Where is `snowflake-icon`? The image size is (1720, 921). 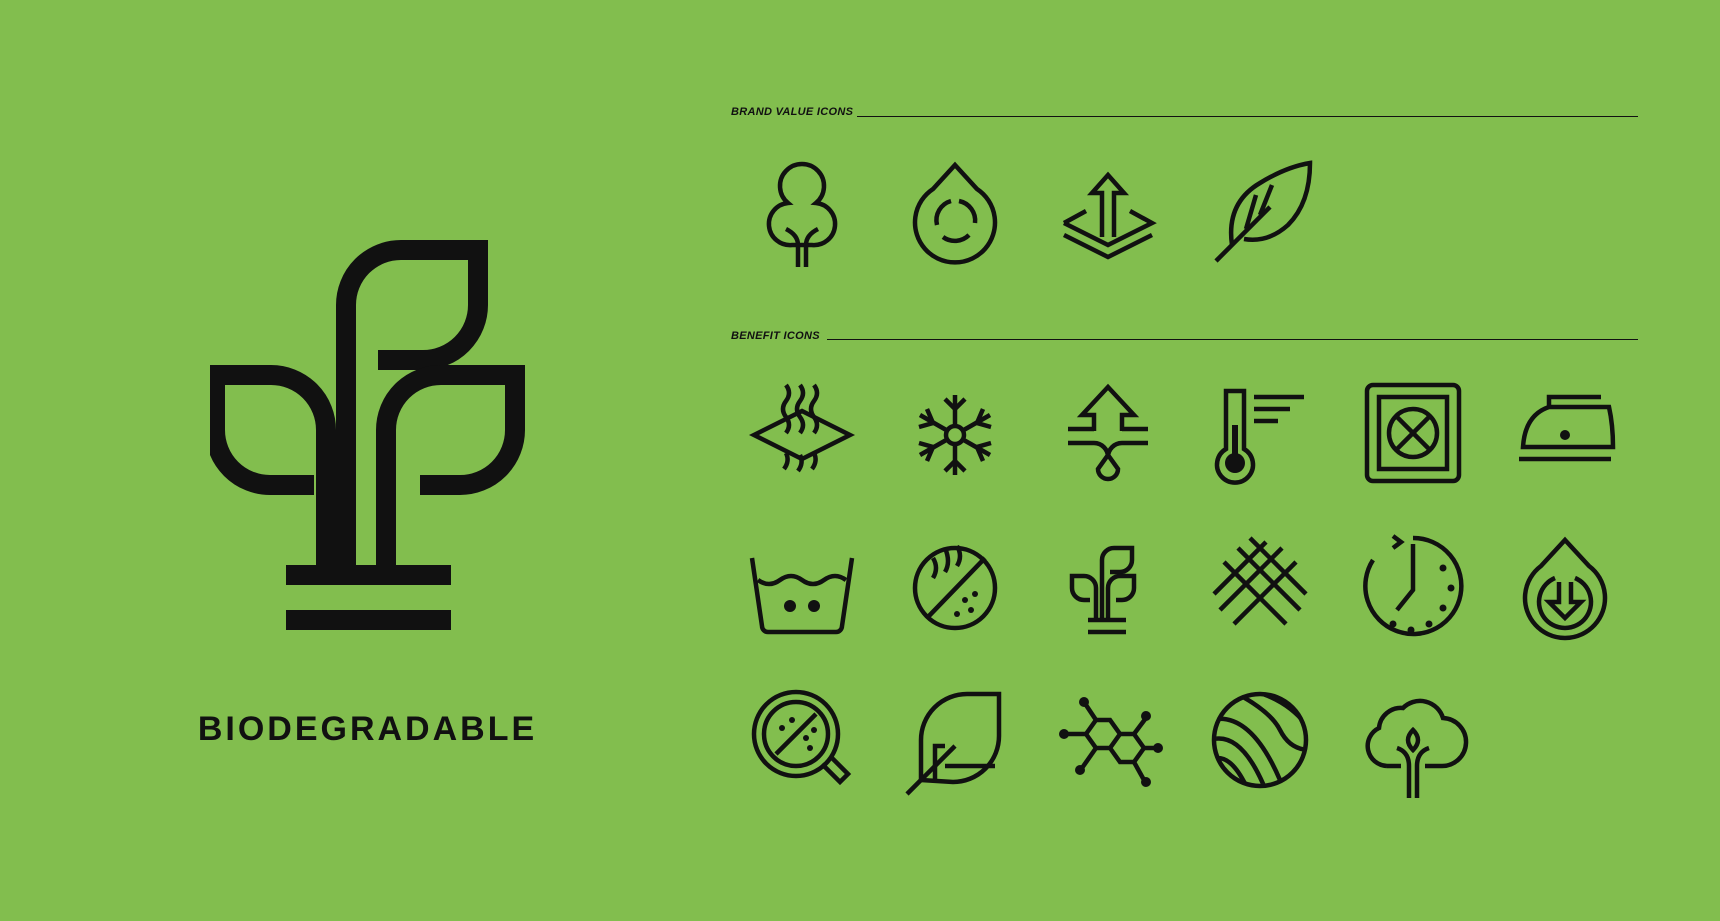 snowflake-icon is located at coordinates (955, 435).